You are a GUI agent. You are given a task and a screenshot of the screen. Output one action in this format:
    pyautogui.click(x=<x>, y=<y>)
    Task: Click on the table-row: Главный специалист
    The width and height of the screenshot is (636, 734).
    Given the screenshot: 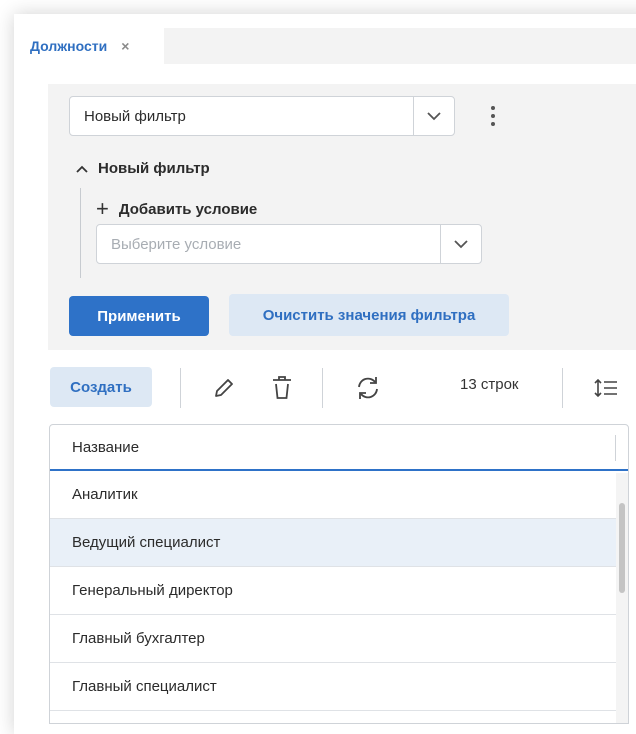 What is the action you would take?
    pyautogui.click(x=333, y=687)
    